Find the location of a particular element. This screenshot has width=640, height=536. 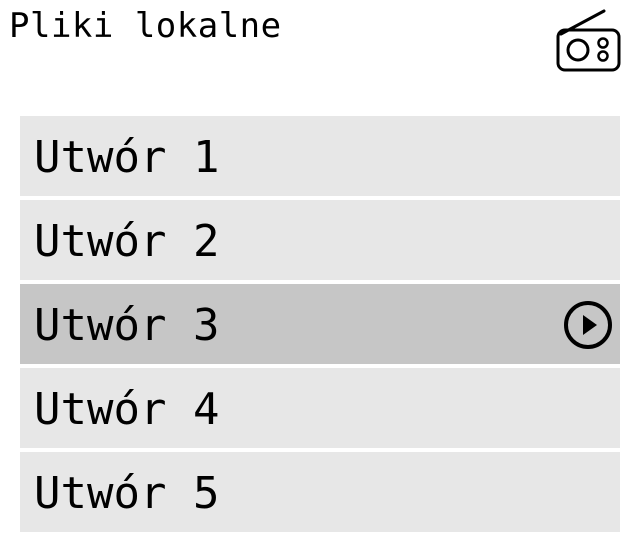

track-label: Utwór 4 is located at coordinates (127, 409).